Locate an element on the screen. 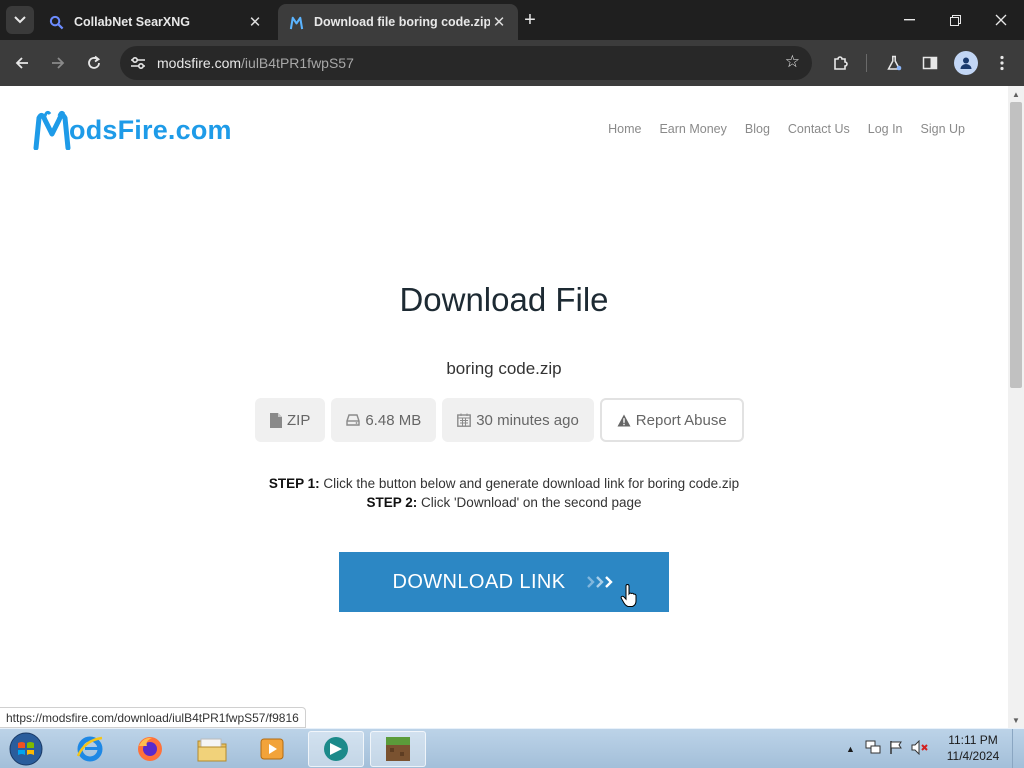 Image resolution: width=1024 pixels, height=768 pixels. scroll-up-arrow-icon: ▲ is located at coordinates (1016, 94).